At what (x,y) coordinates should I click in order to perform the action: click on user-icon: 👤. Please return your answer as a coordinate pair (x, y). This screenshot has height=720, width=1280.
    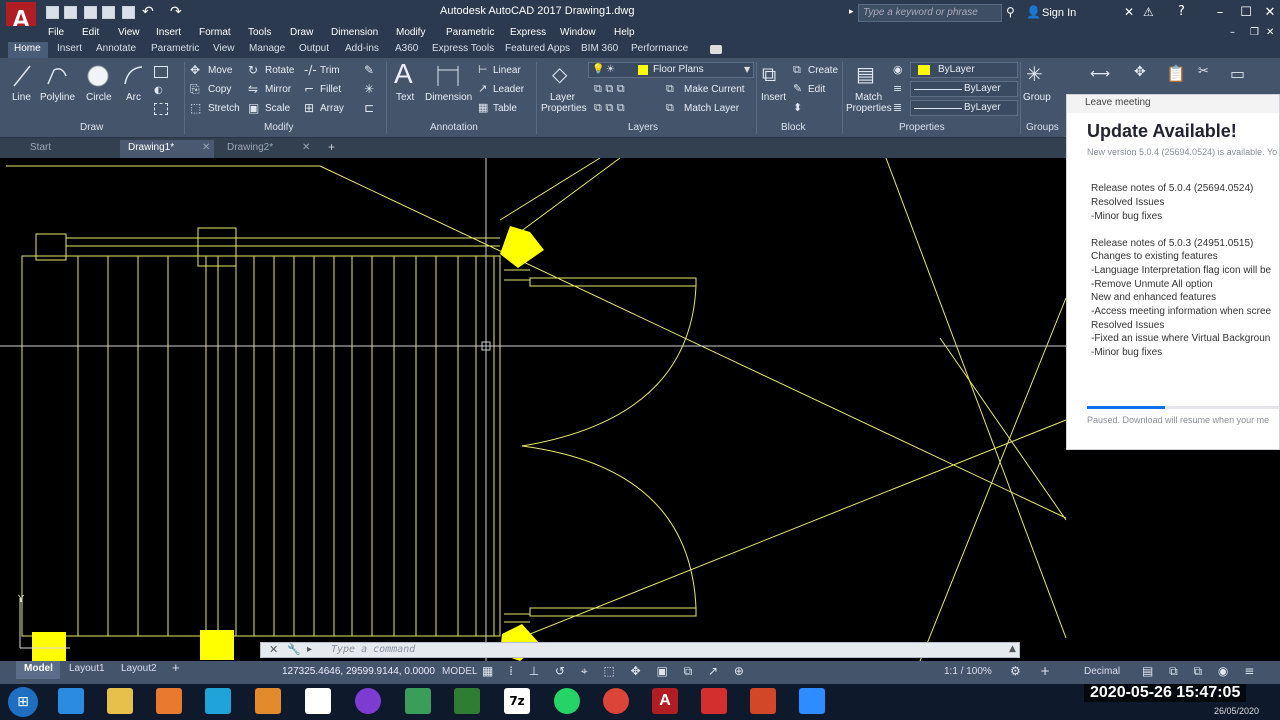
    Looking at the image, I should click on (1033, 12).